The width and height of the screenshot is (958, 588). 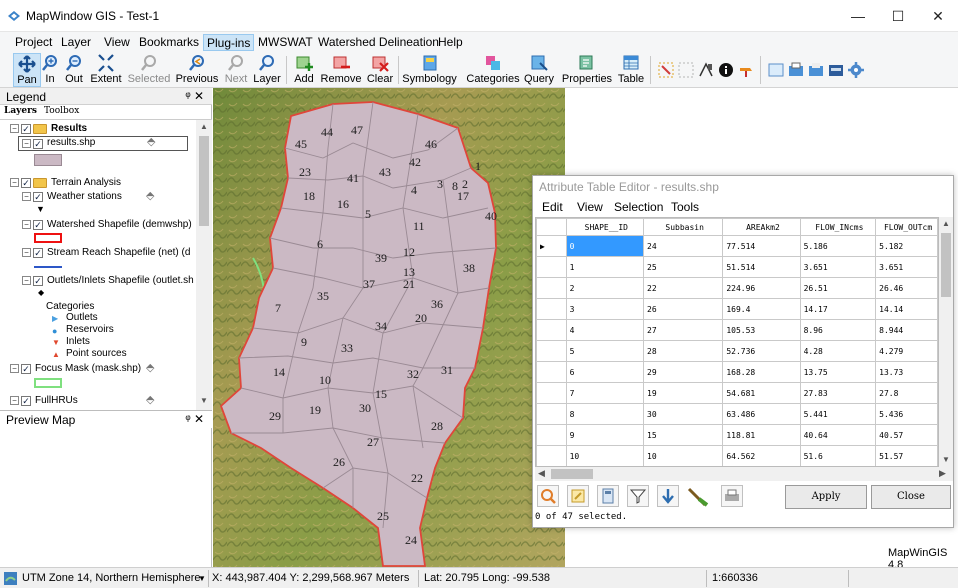 What do you see at coordinates (98, 369) in the screenshot?
I see `layer-focus-mask: − ✓ Focus Mask (mask.shp) ⬘` at bounding box center [98, 369].